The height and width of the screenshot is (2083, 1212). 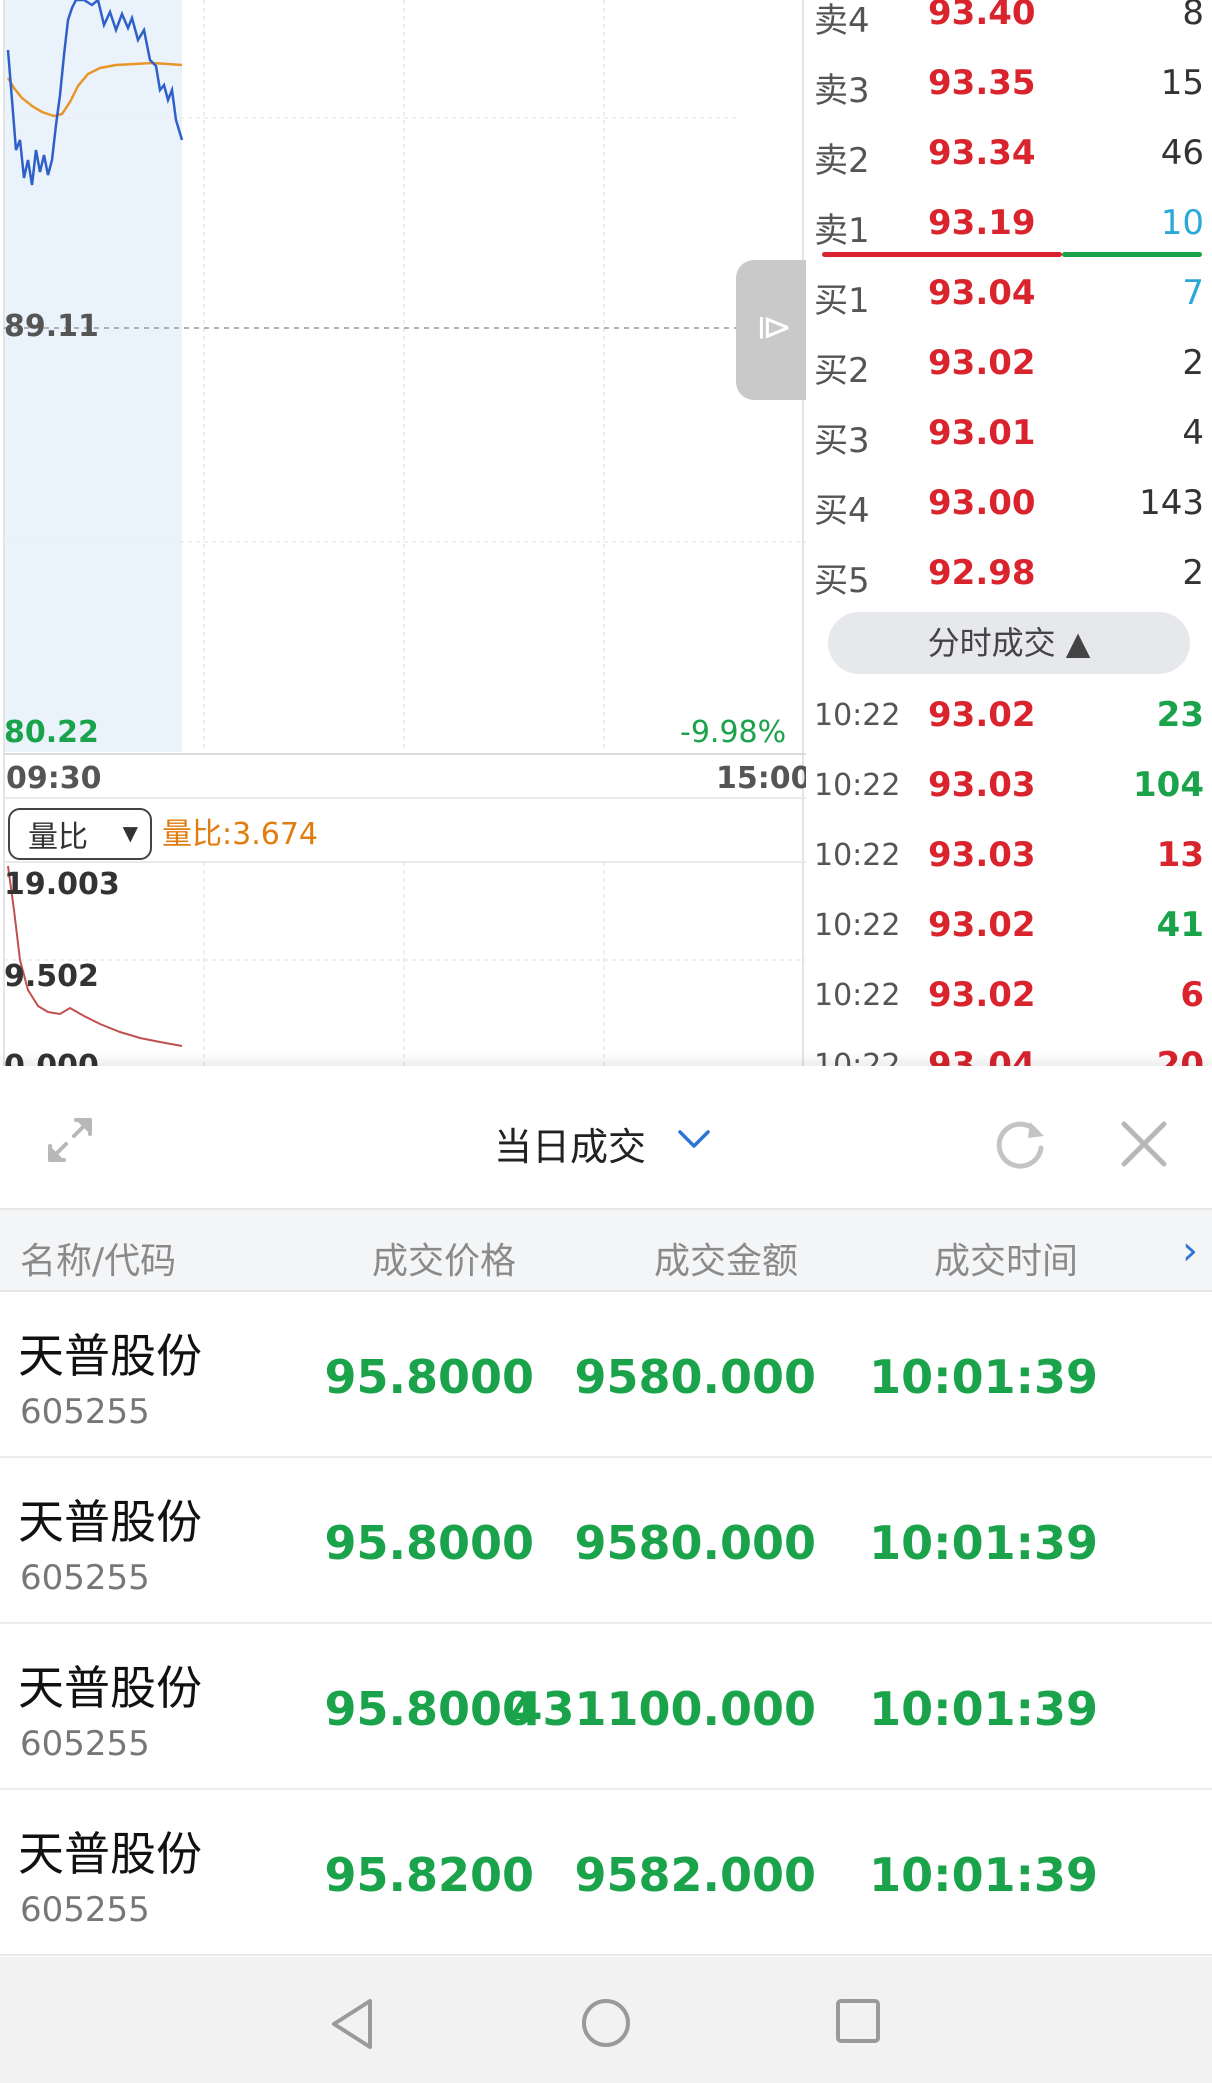 I want to click on bid-volume: 143, so click(x=1171, y=503).